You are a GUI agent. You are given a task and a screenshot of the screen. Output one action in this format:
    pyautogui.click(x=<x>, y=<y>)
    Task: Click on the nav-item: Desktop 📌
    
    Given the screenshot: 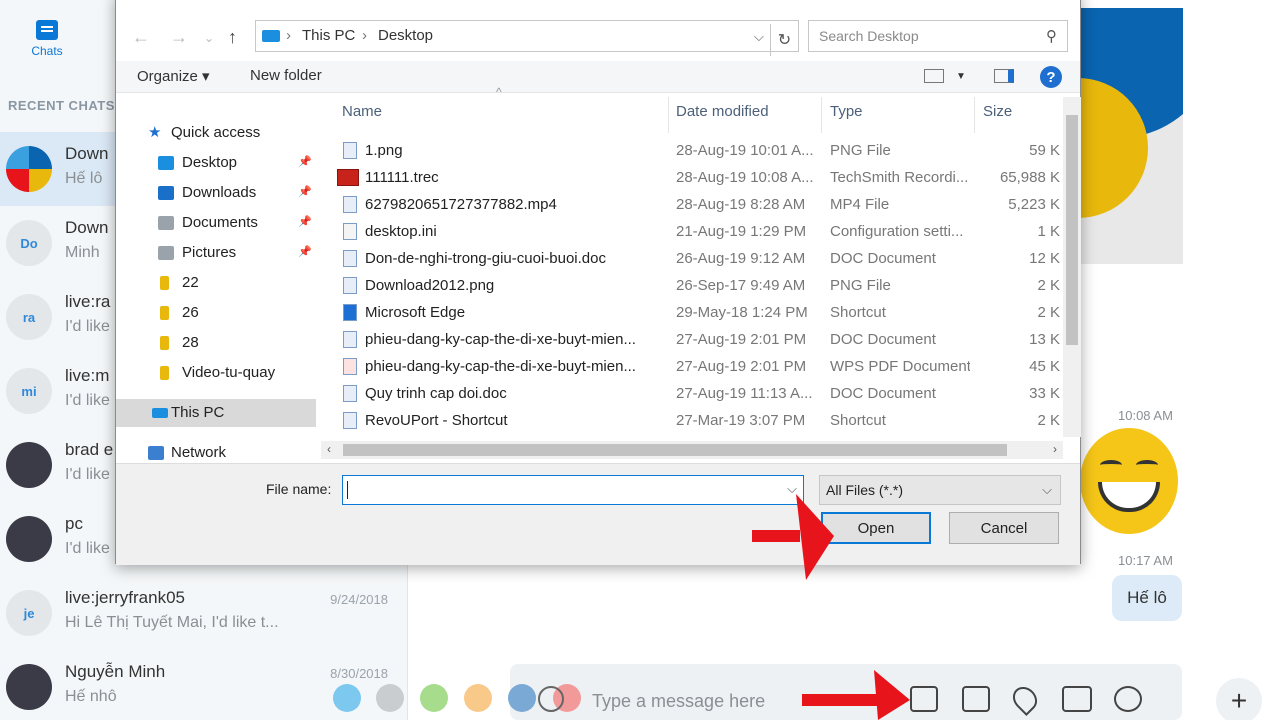 What is the action you would take?
    pyautogui.click(x=216, y=163)
    